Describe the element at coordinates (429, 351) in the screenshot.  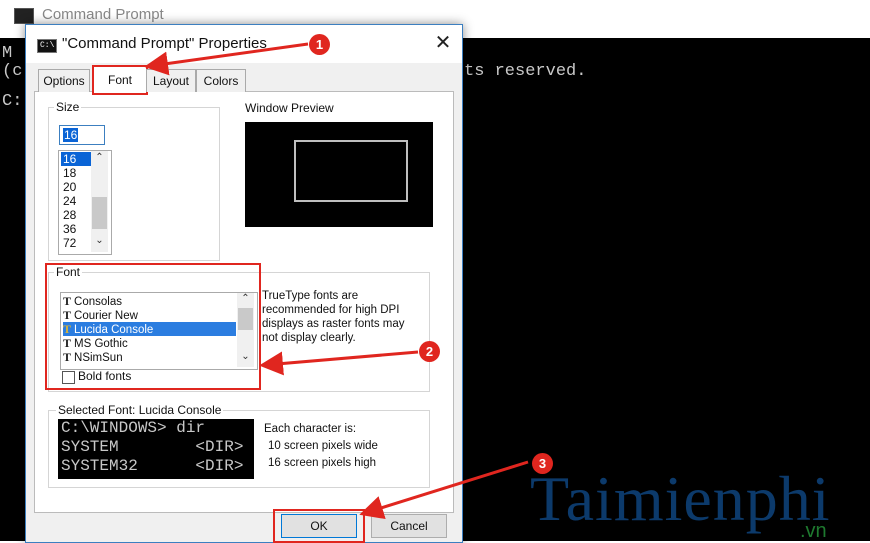
I see `step-badge-2: 2` at that location.